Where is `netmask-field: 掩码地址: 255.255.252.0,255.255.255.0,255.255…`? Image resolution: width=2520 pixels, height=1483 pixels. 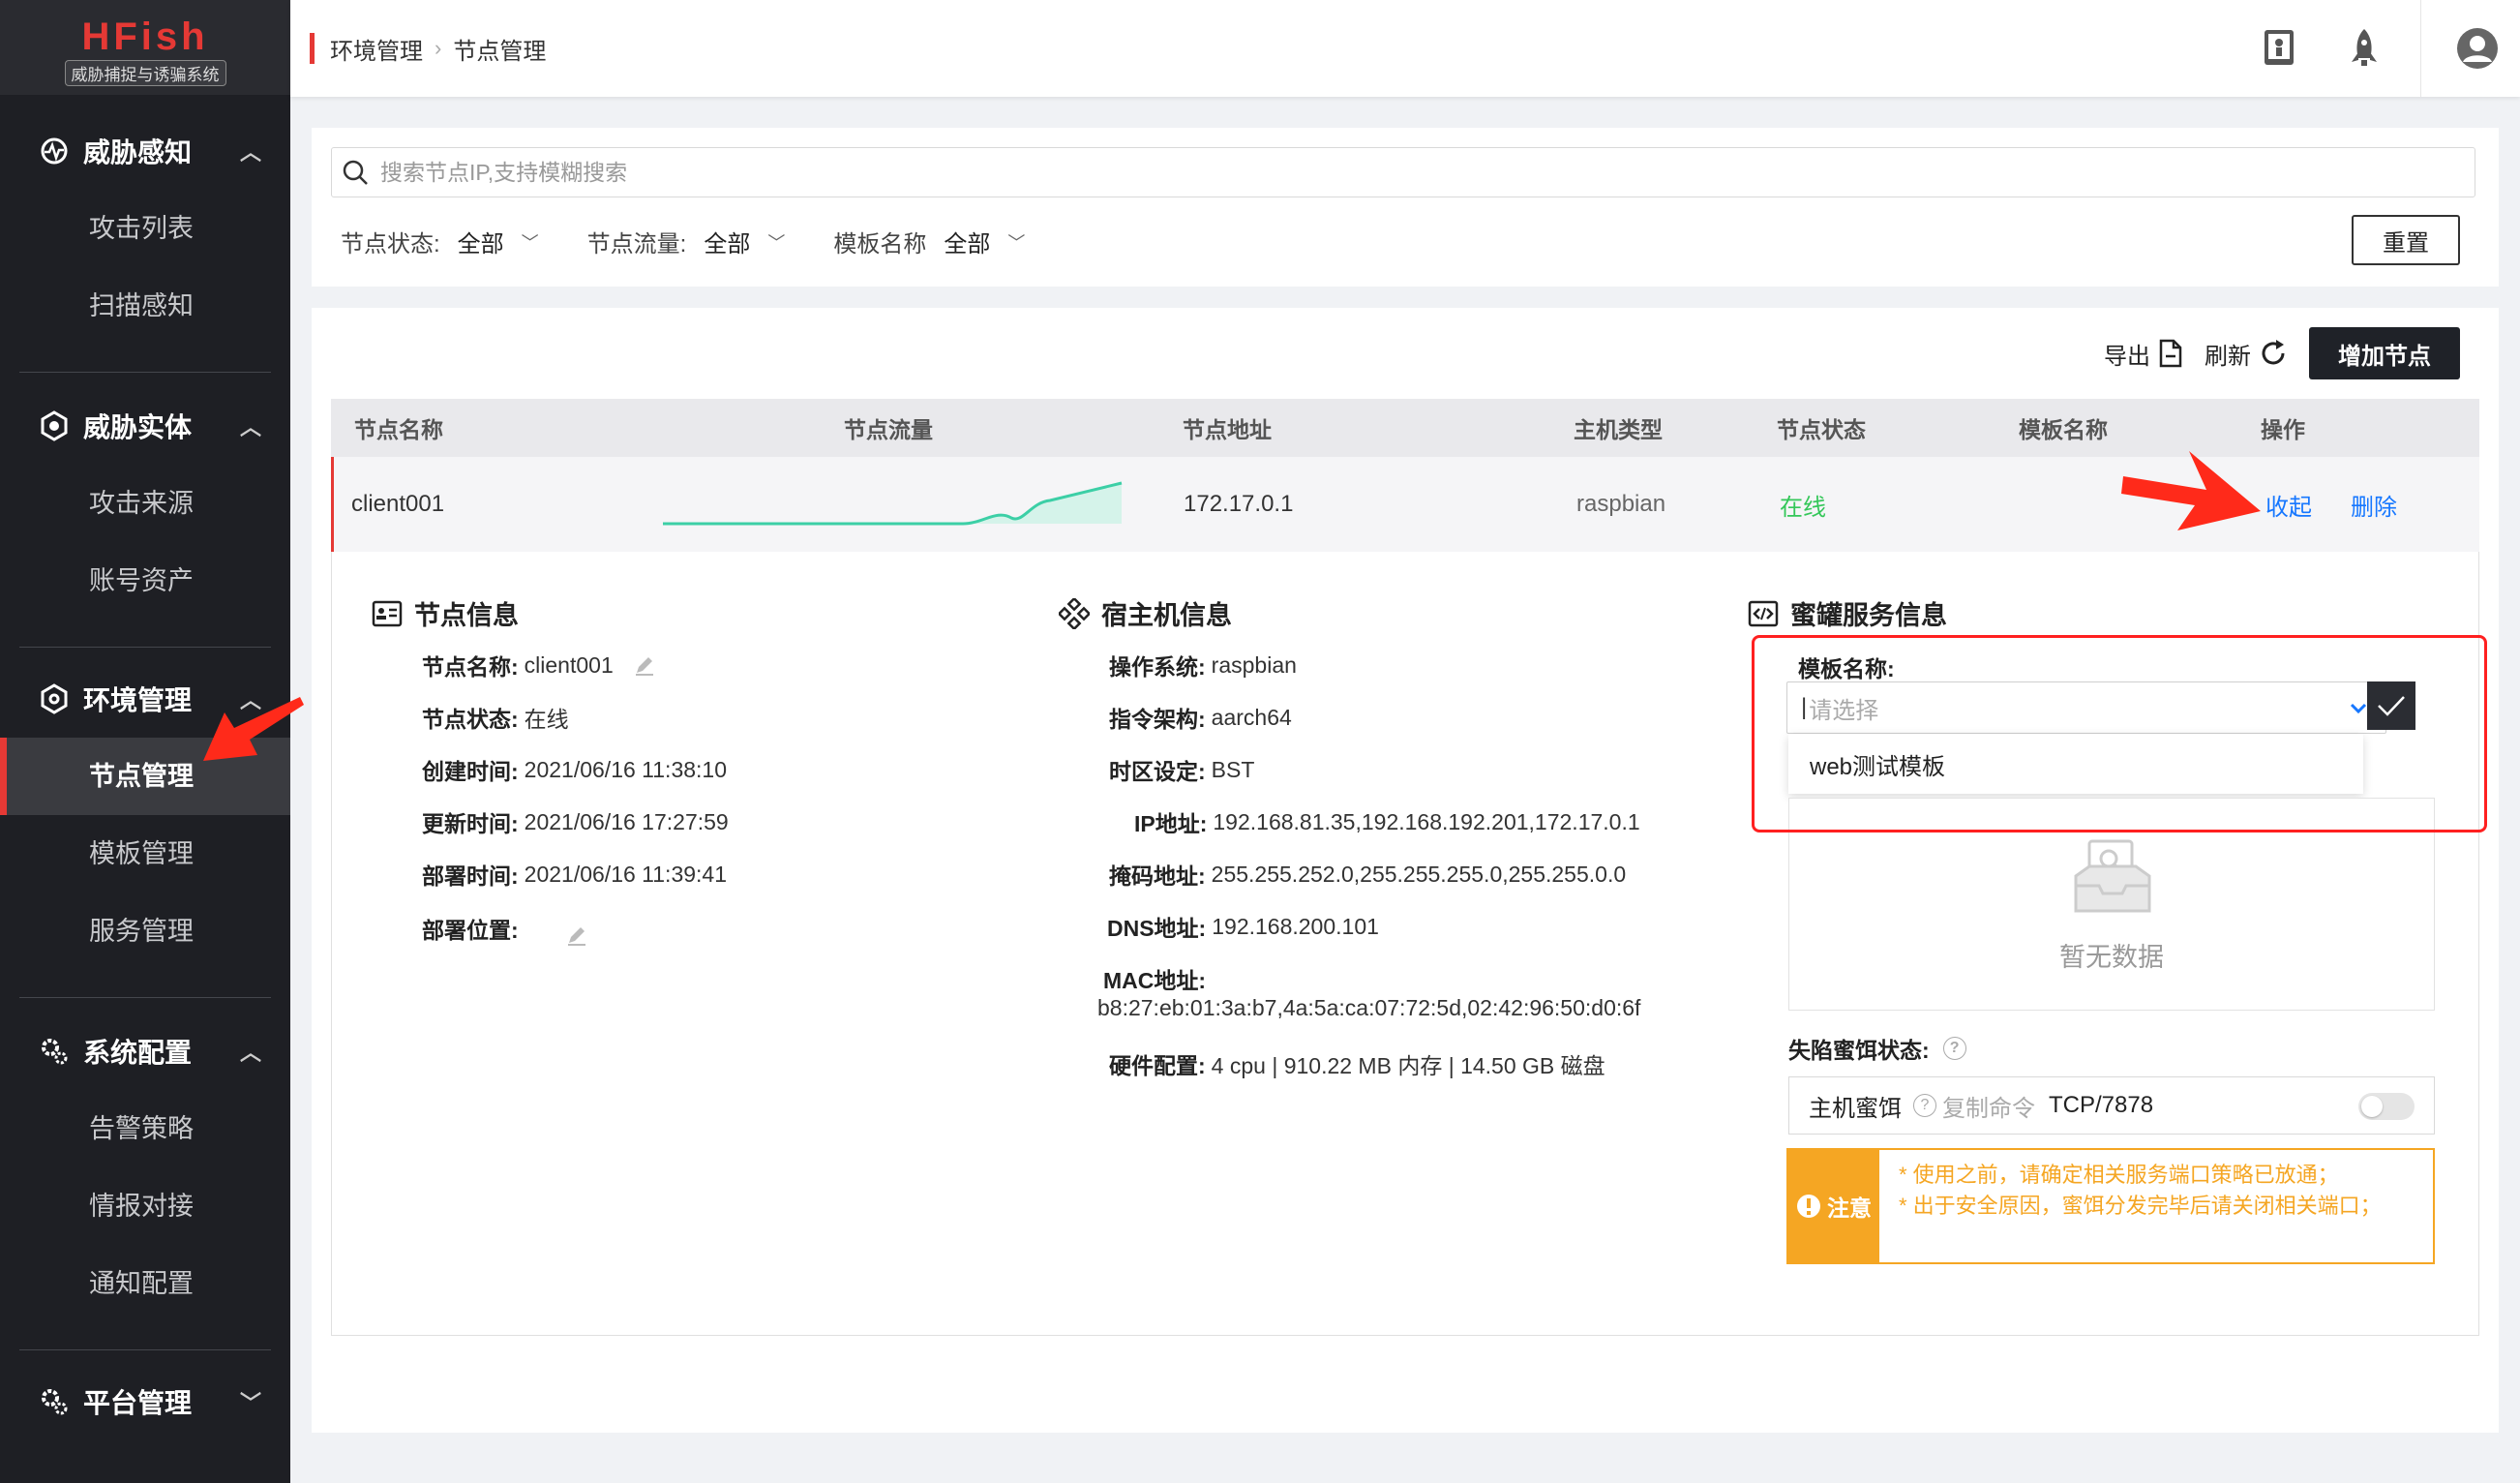 netmask-field: 掩码地址: 255.255.252.0,255.255.255.0,255.255… is located at coordinates (1368, 874).